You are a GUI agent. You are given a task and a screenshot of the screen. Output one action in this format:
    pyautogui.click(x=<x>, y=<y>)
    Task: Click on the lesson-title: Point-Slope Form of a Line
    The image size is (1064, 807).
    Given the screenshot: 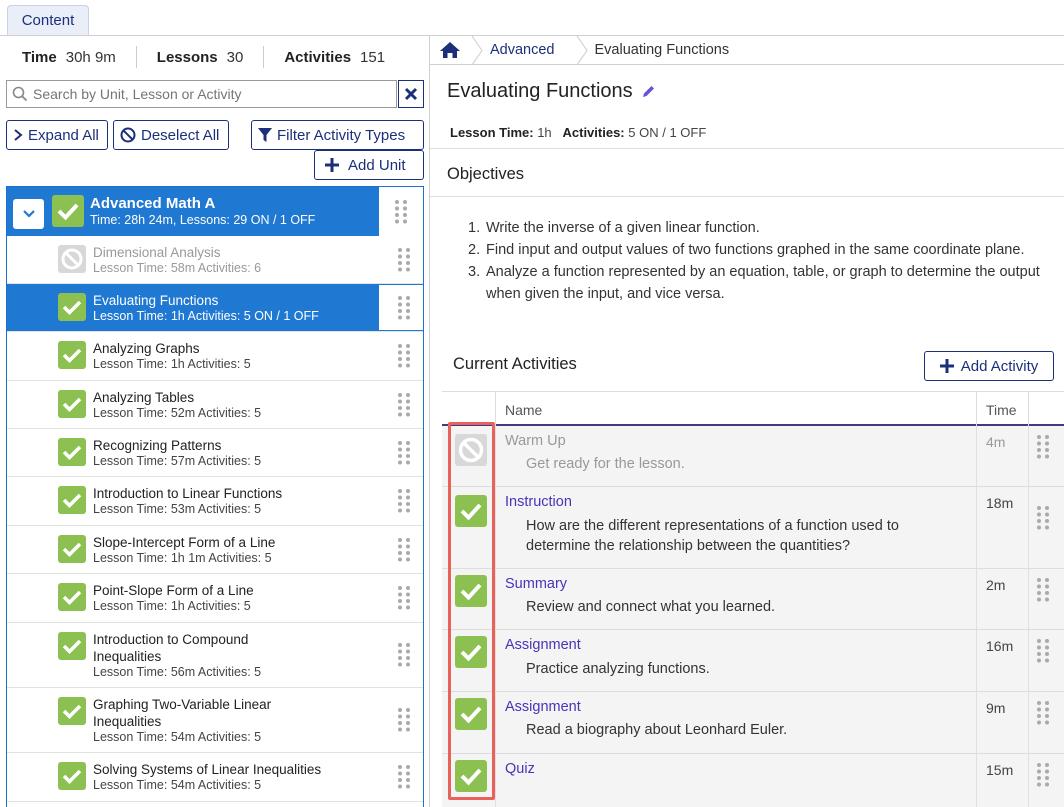 What is the action you would take?
    pyautogui.click(x=173, y=590)
    